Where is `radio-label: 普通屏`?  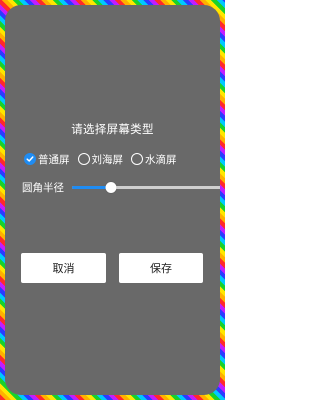
radio-label: 普通屏 is located at coordinates (54, 159).